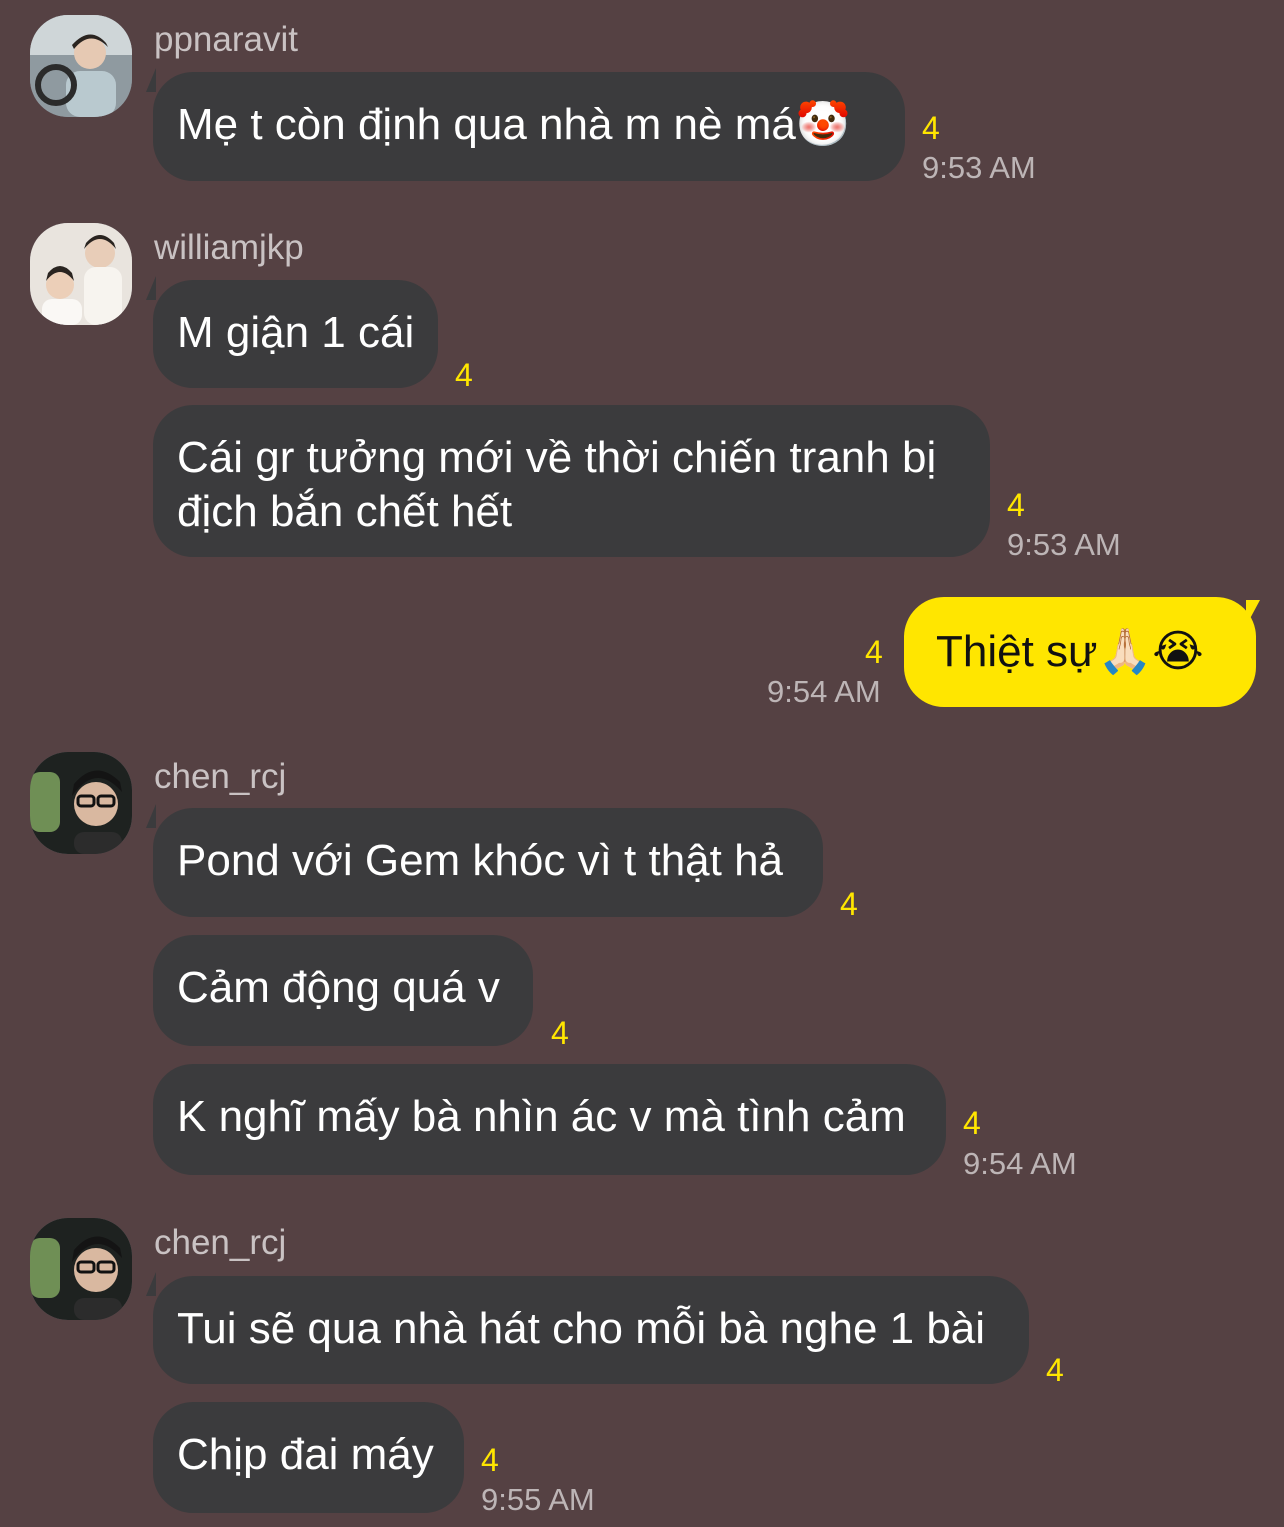 This screenshot has width=1284, height=1527. Describe the element at coordinates (229, 247) in the screenshot. I see `username-label: williamjkp` at that location.